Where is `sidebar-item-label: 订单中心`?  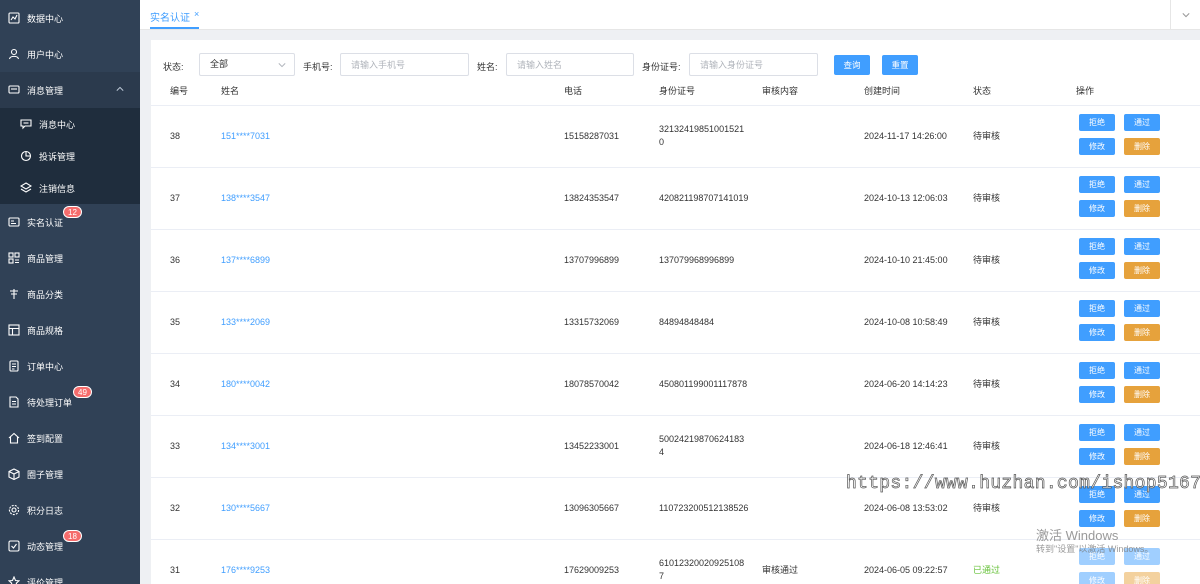 sidebar-item-label: 订单中心 is located at coordinates (45, 366).